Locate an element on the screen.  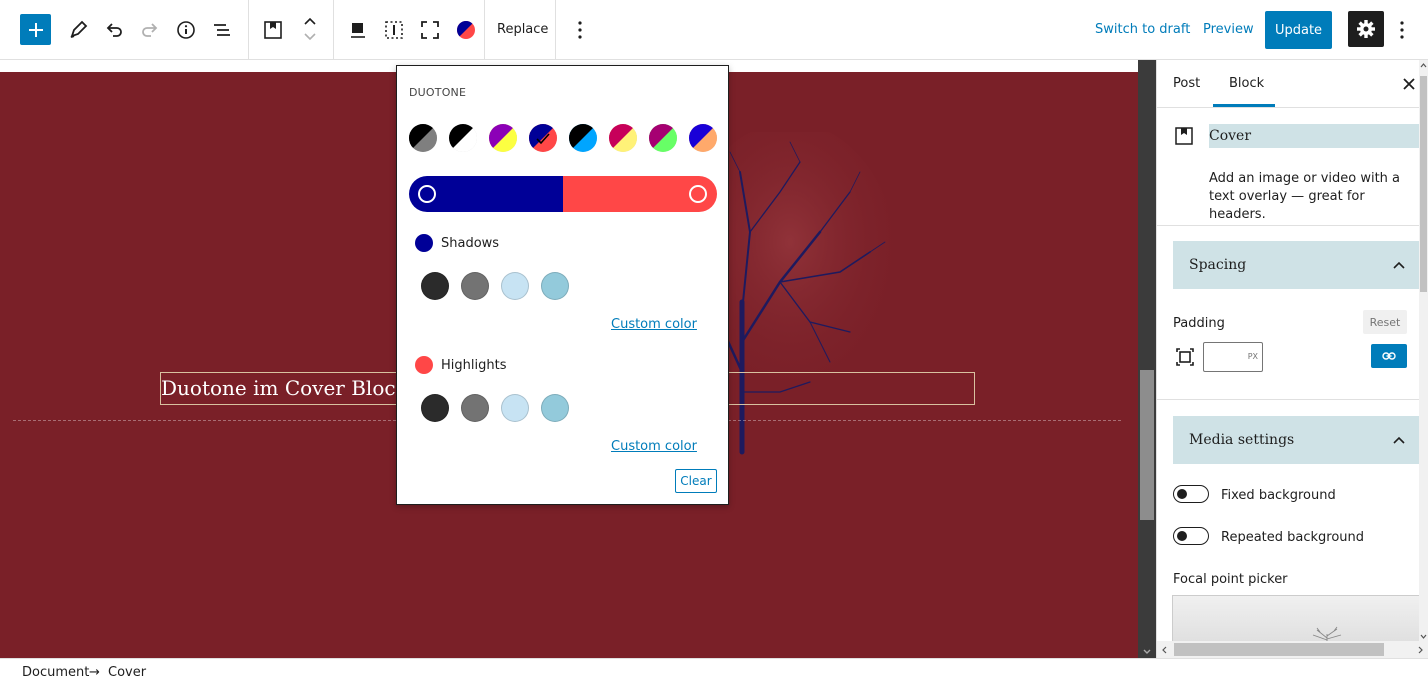
position-icon is located at coordinates (358, 30).